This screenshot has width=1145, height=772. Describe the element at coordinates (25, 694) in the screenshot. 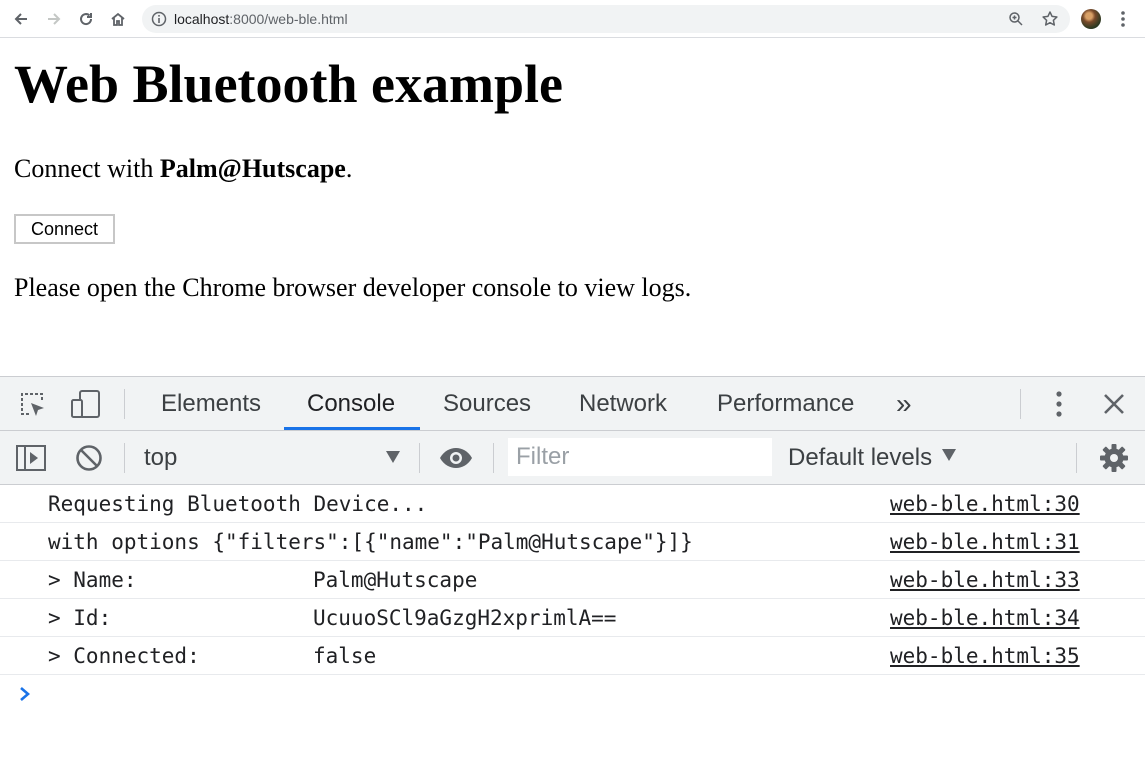

I see `prompt-chevron-icon` at that location.